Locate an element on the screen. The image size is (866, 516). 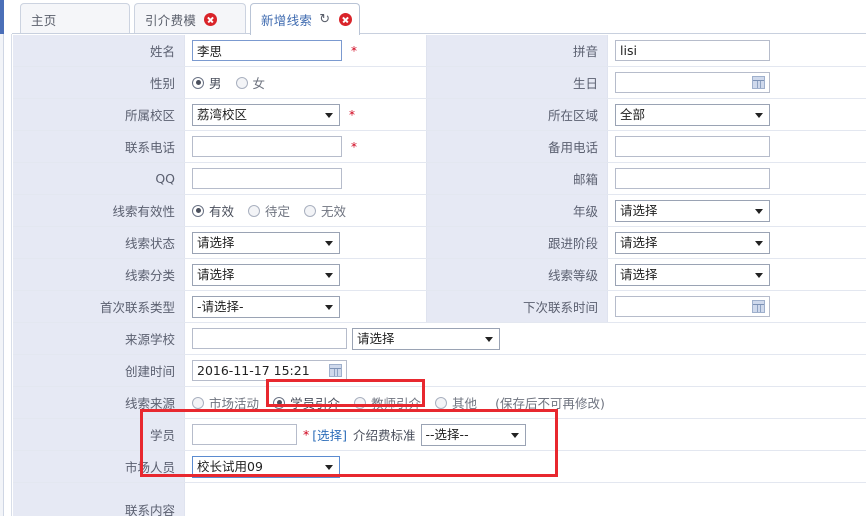
backup-phone-input is located at coordinates (692, 146).